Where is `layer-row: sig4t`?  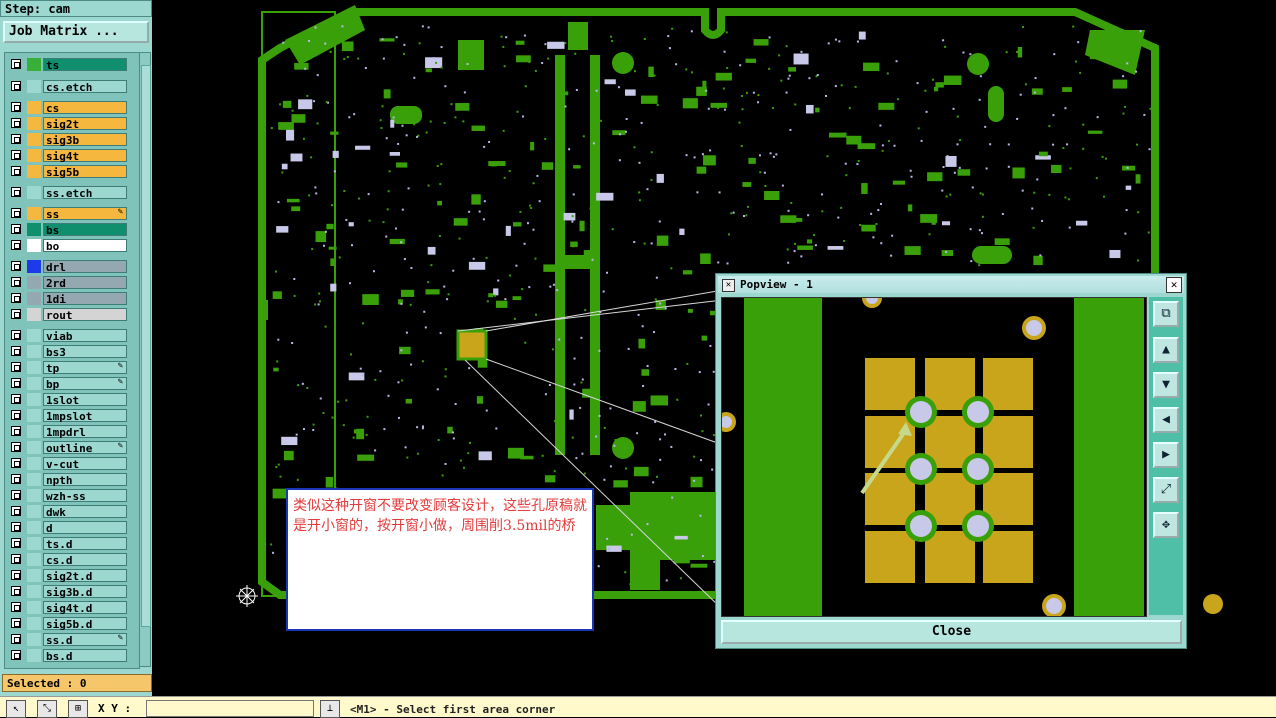 layer-row: sig4t is located at coordinates (67, 156).